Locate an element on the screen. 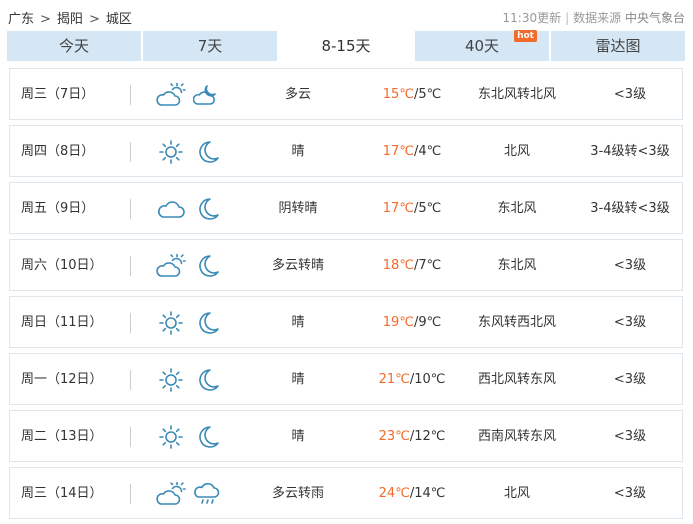 The image size is (693, 524). tab-label: 8-15天 is located at coordinates (346, 46).